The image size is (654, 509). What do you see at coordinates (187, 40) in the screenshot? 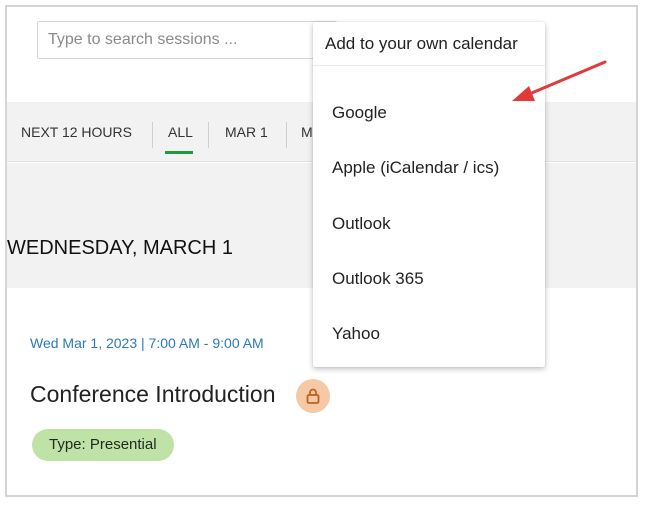
I see `search-sessions-input` at bounding box center [187, 40].